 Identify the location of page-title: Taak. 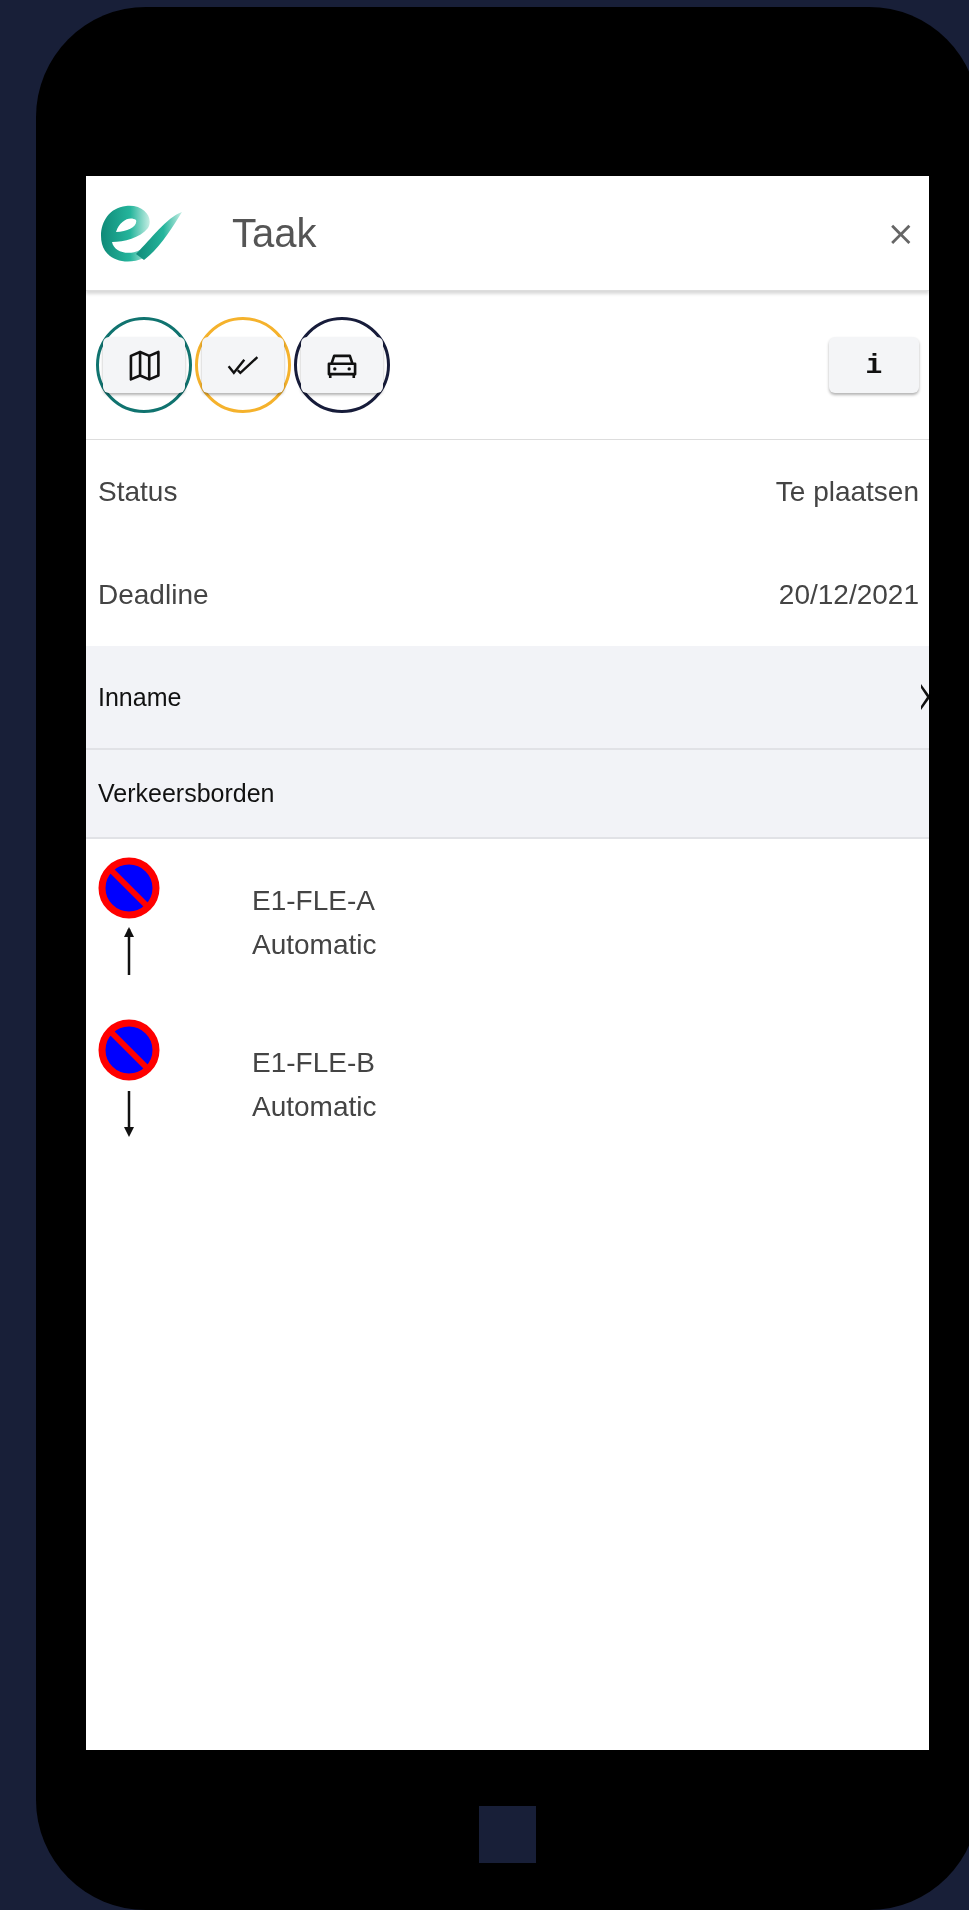
(275, 233).